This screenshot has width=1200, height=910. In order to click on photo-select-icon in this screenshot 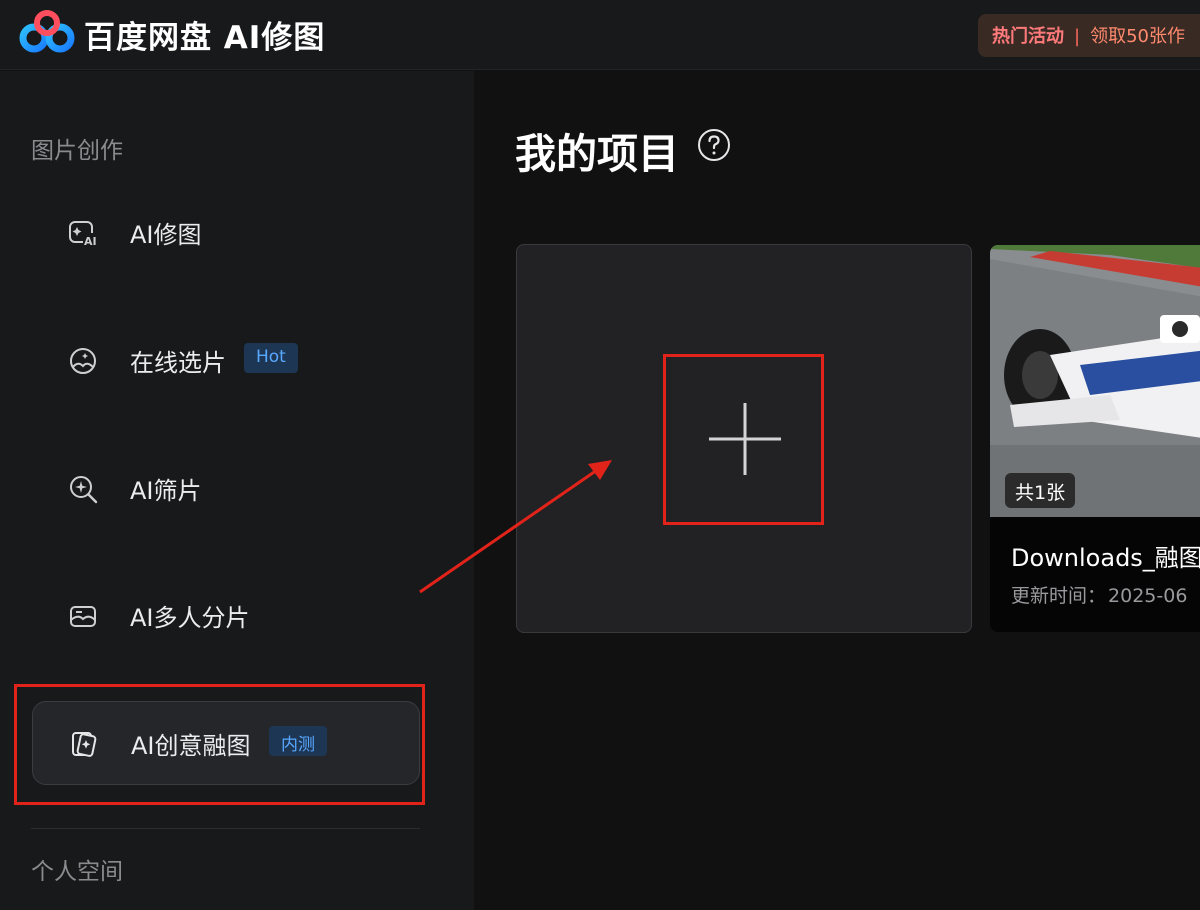, I will do `click(83, 361)`.